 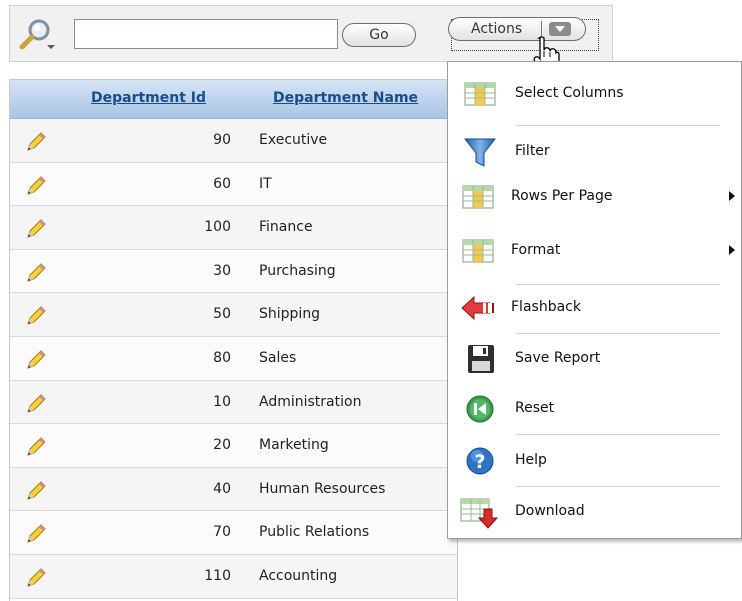 I want to click on table-row: 20 Marketing, so click(x=233, y=446).